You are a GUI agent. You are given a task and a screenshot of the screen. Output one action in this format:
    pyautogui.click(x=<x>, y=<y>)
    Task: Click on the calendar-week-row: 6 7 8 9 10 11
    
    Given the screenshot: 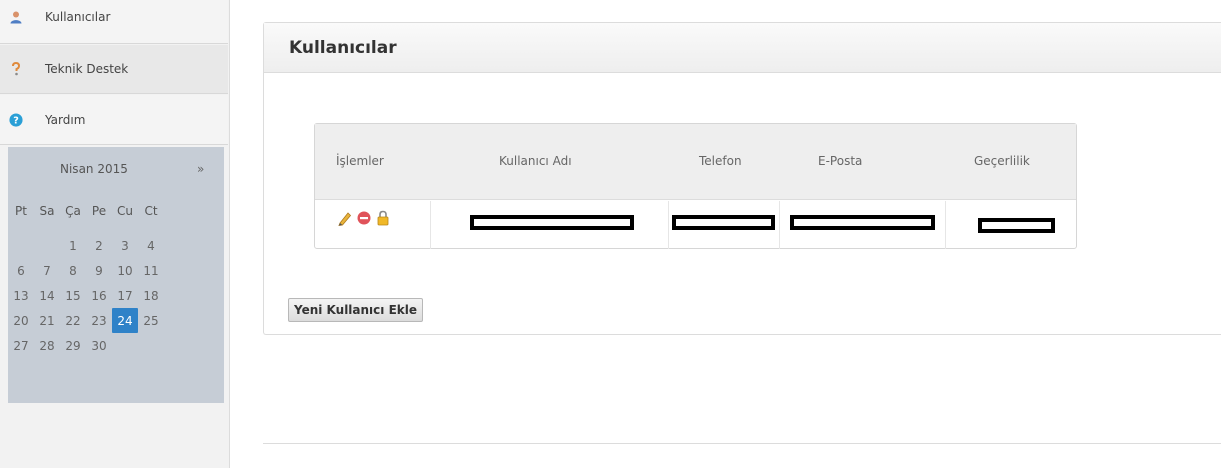 What is the action you would take?
    pyautogui.click(x=116, y=270)
    